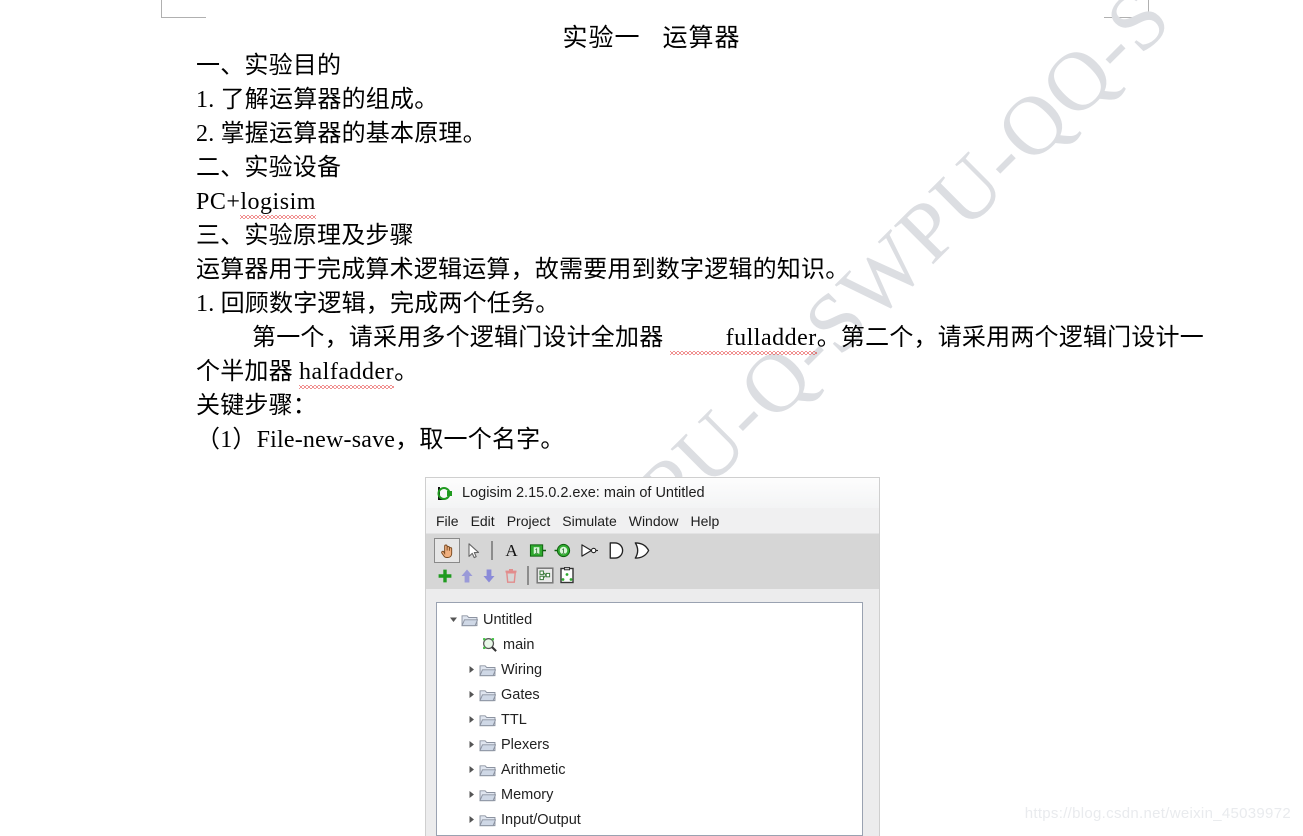 This screenshot has height=836, width=1303. I want to click on doc-line: 1. 回顾数字逻辑，完成两个任务。, so click(378, 304).